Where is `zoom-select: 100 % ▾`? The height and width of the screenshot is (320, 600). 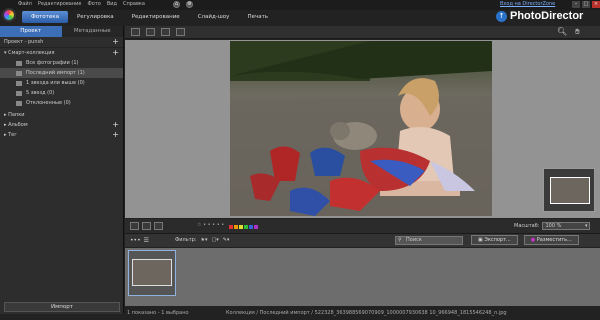
zoom-select: 100 % ▾ is located at coordinates (566, 226).